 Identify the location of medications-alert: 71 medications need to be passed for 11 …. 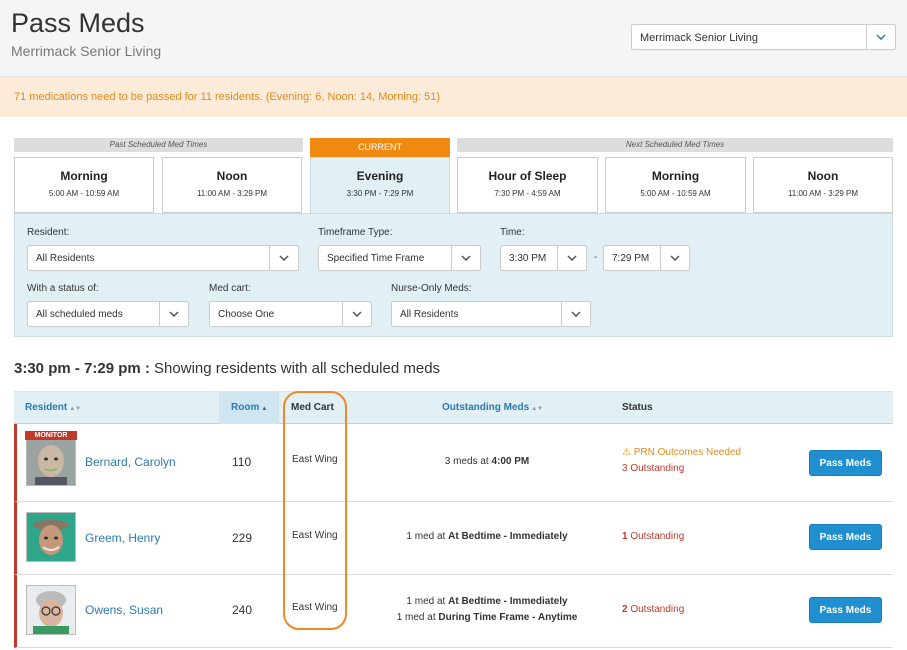
(453, 97).